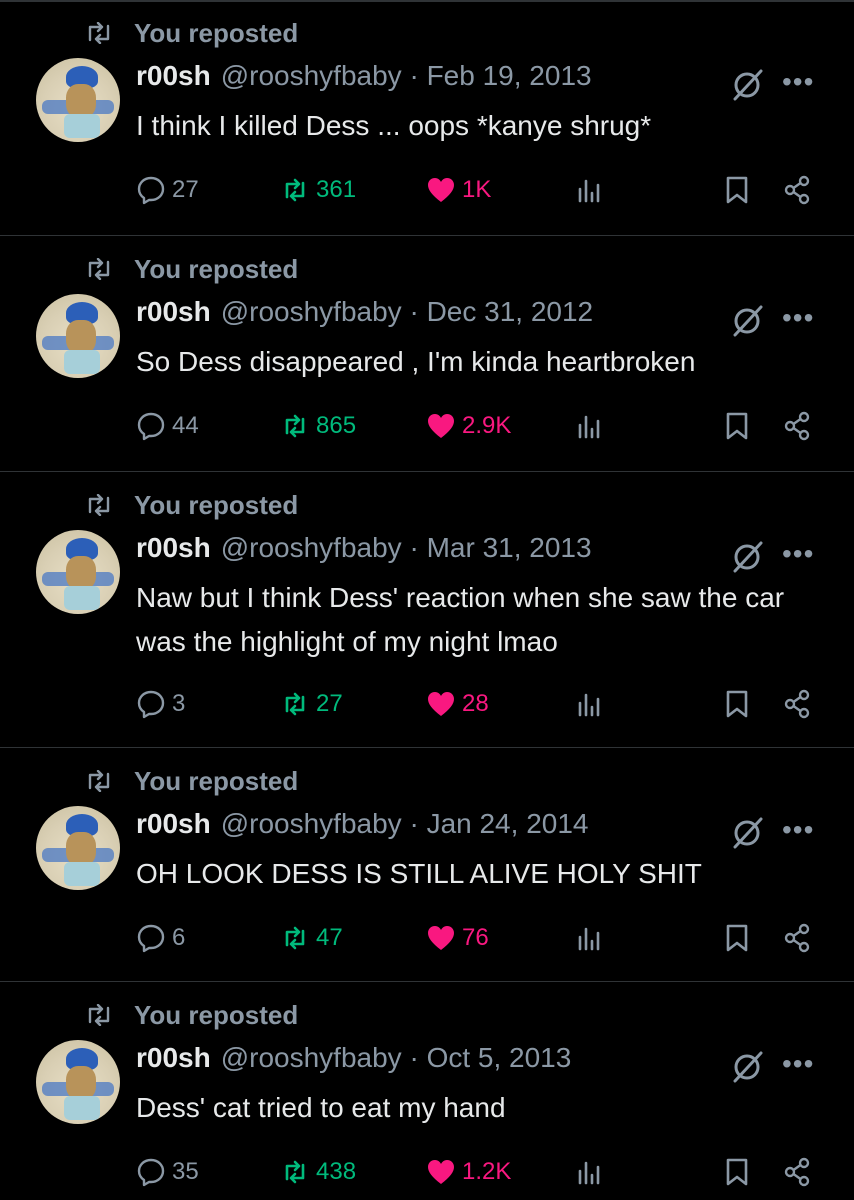 The width and height of the screenshot is (854, 1200). I want to click on like-button: 1.2K, so click(468, 1172).